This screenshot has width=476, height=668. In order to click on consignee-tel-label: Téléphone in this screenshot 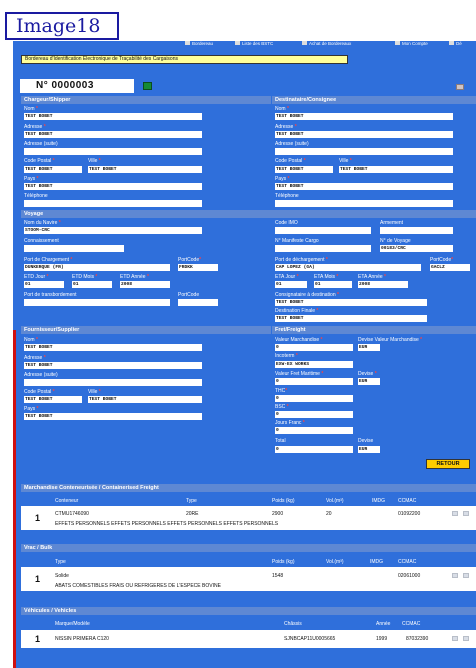, I will do `click(287, 196)`.